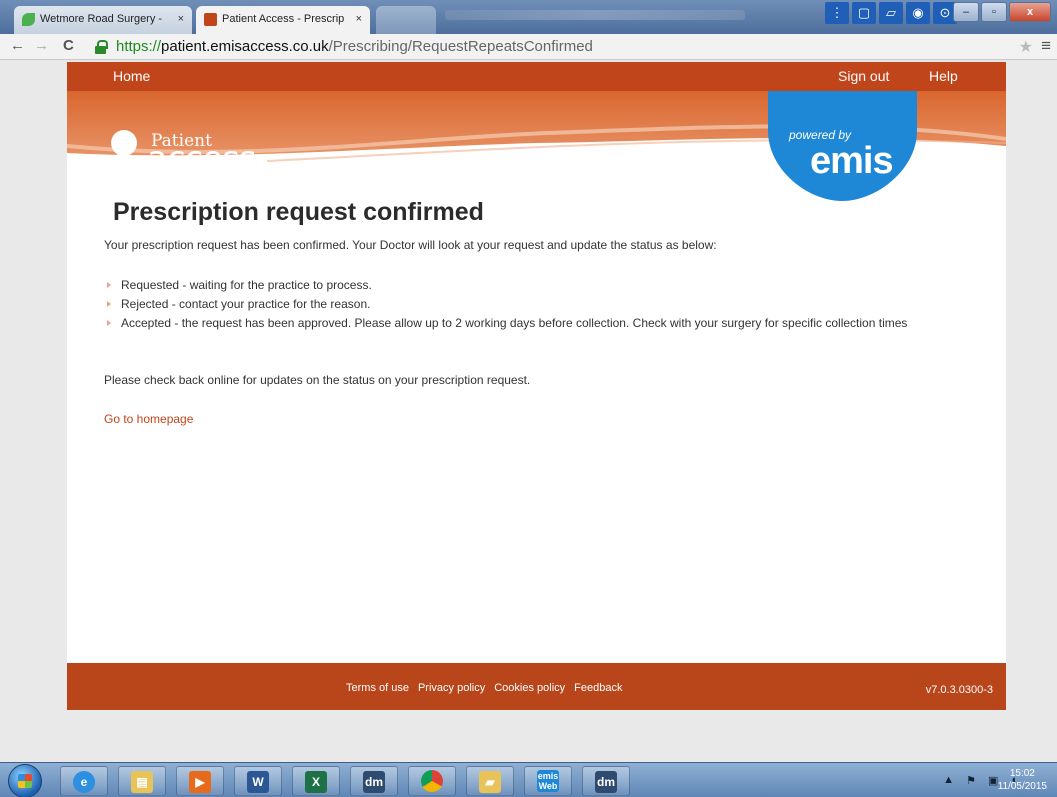  What do you see at coordinates (84, 781) in the screenshot?
I see `internet-explorer-icon: e` at bounding box center [84, 781].